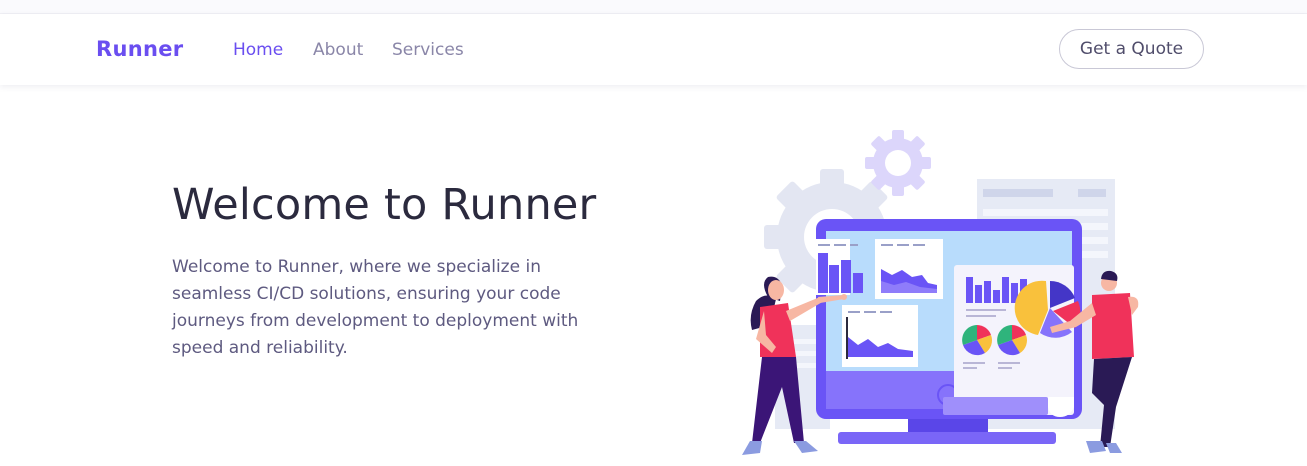 Image resolution: width=1307 pixels, height=466 pixels. Describe the element at coordinates (384, 205) in the screenshot. I see `hero-title: Welcome to Runner` at that location.